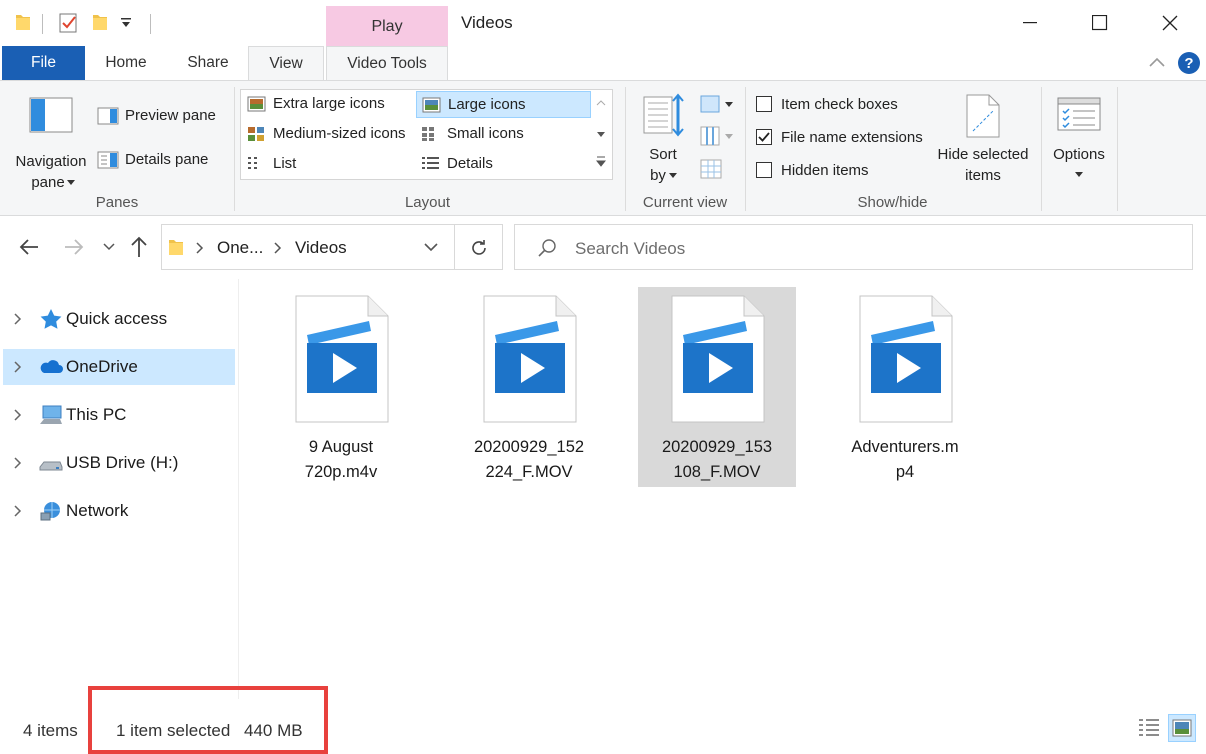 The image size is (1206, 754). Describe the element at coordinates (341, 459) in the screenshot. I see `file-name: 9 August 720p.m4v` at that location.